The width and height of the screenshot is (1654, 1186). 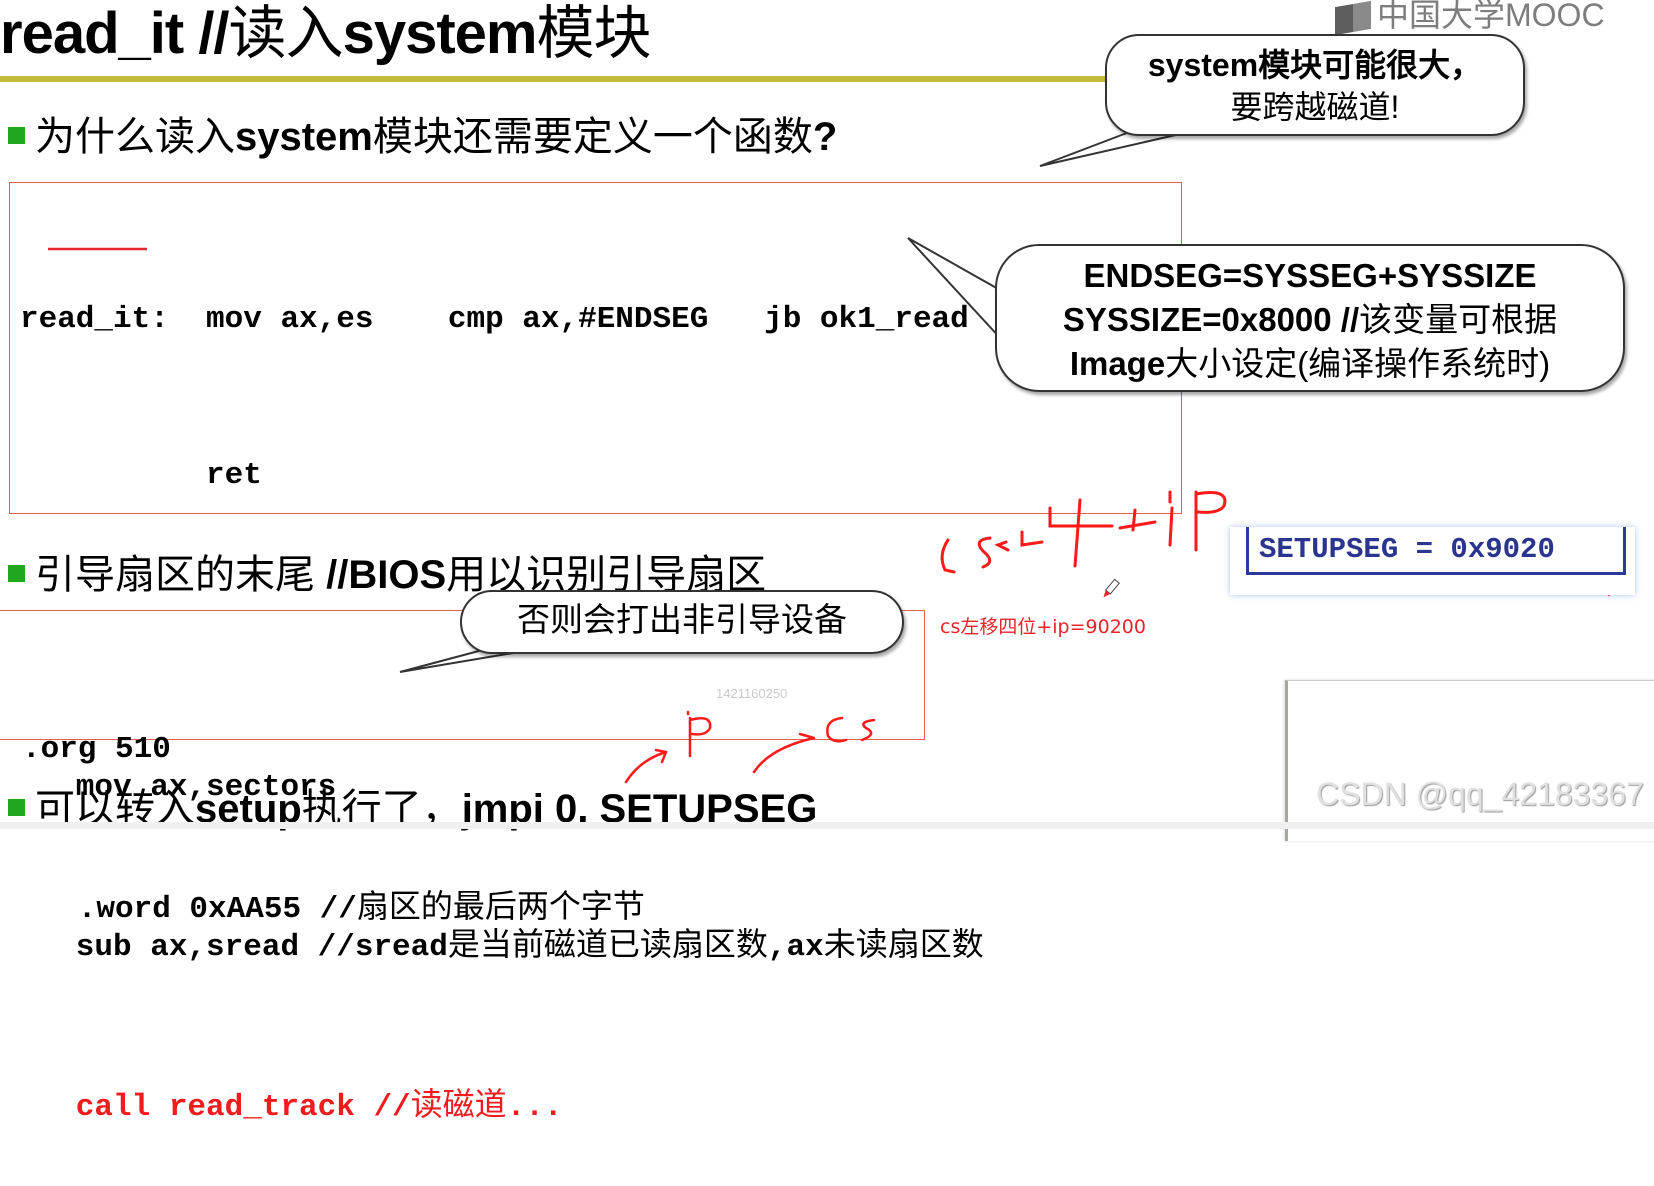 I want to click on callout-text: SYSSIZE=0x8000 //, so click(x=1211, y=319).